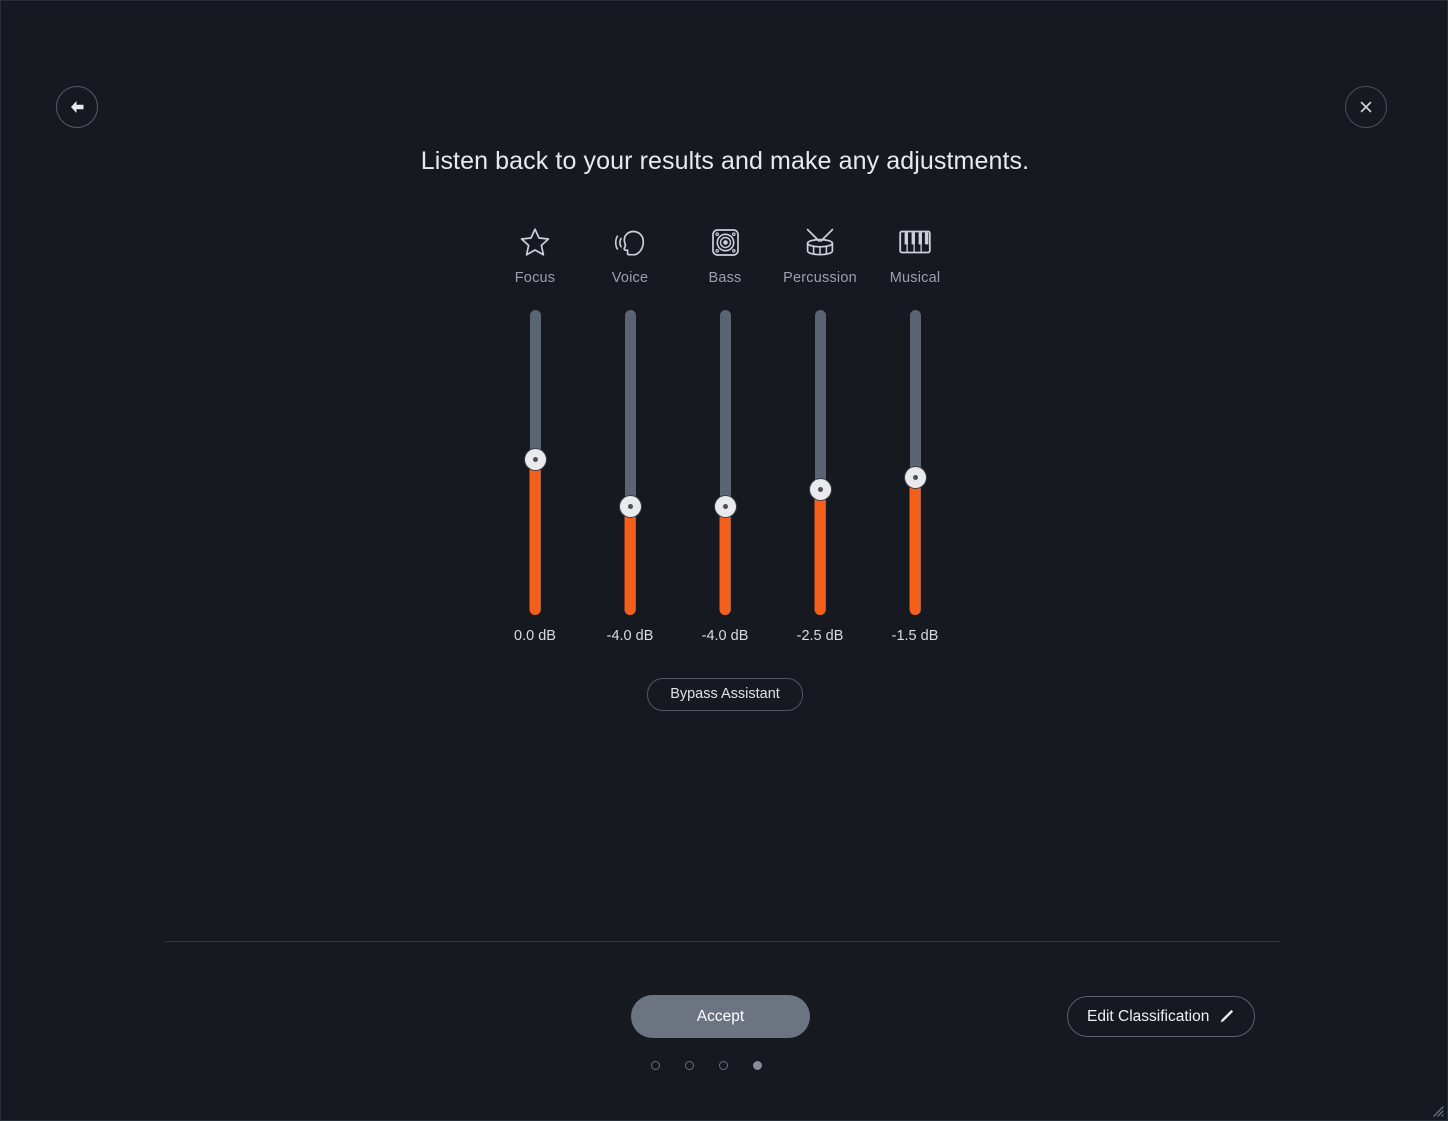  I want to click on speaker-icon, so click(725, 242).